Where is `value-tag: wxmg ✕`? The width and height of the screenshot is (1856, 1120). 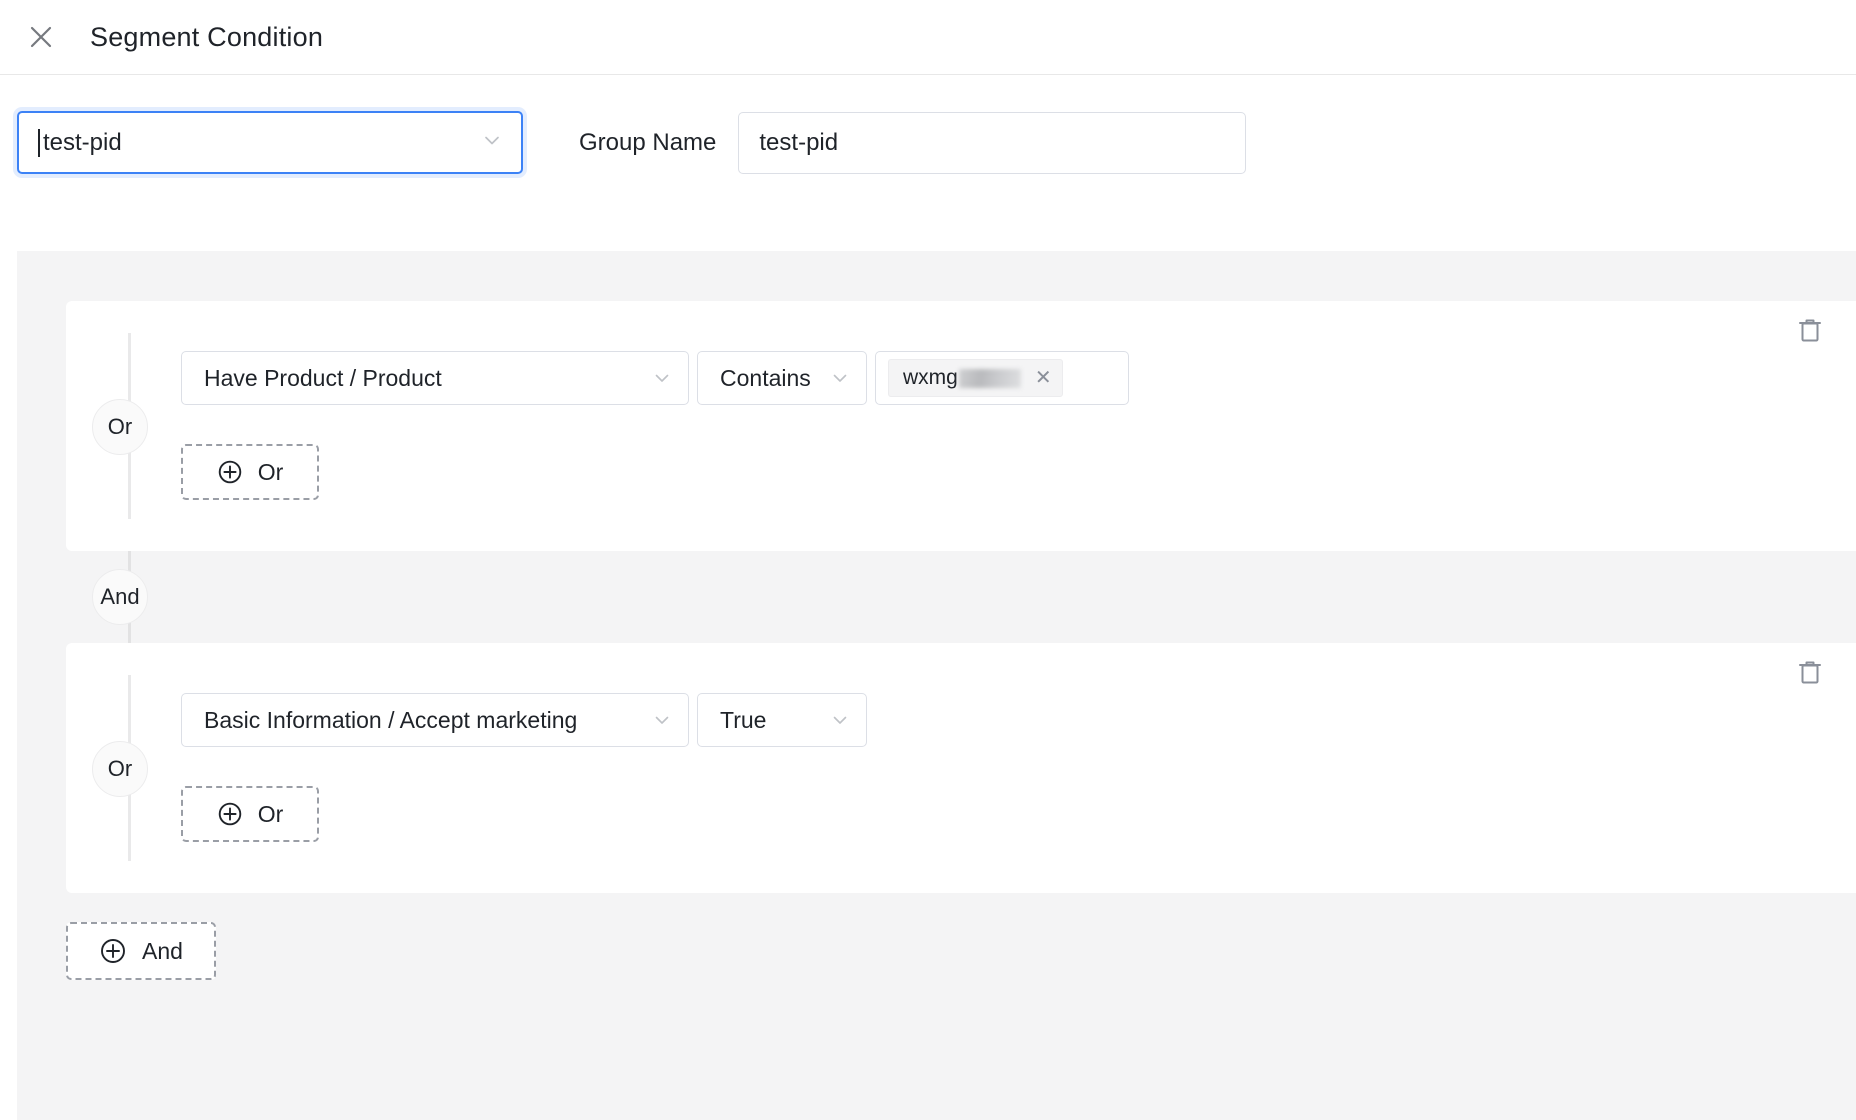
value-tag: wxmg ✕ is located at coordinates (975, 378).